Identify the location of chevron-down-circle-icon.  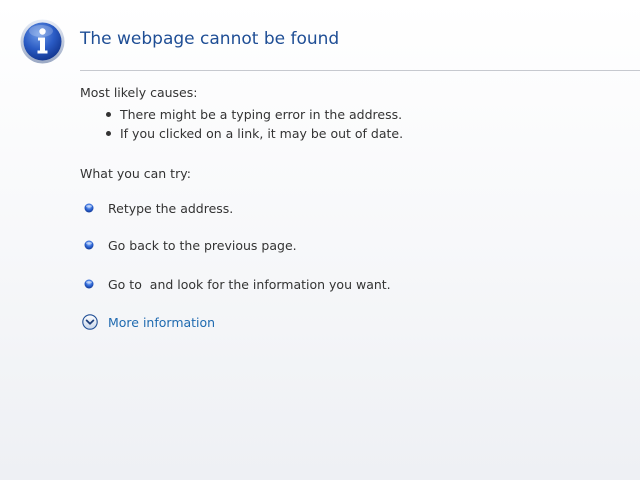
(90, 322).